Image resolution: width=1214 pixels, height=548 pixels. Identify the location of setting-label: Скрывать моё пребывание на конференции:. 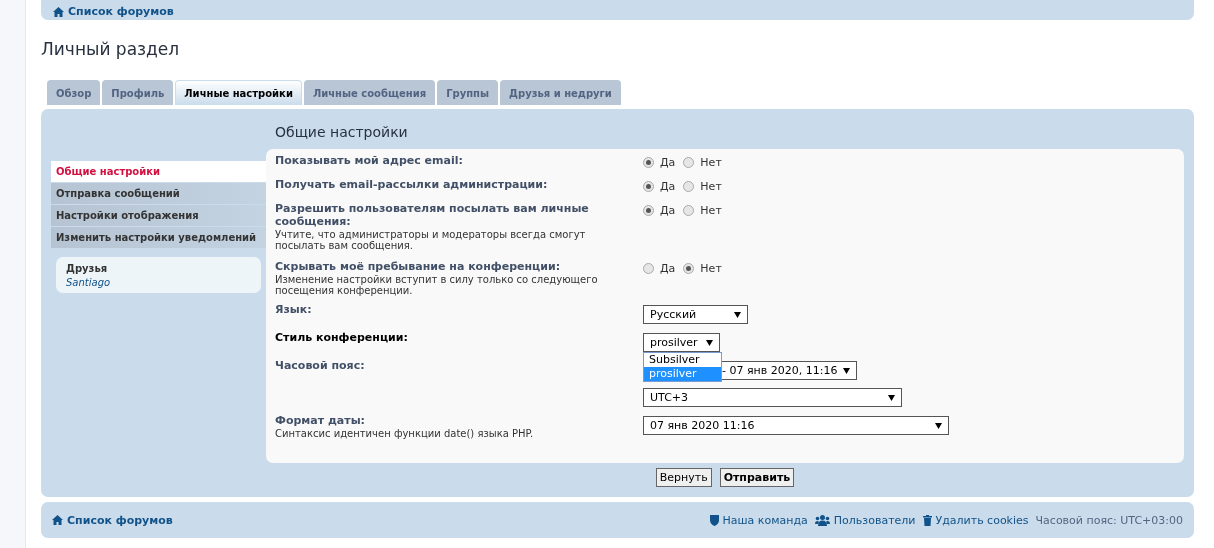
(418, 266).